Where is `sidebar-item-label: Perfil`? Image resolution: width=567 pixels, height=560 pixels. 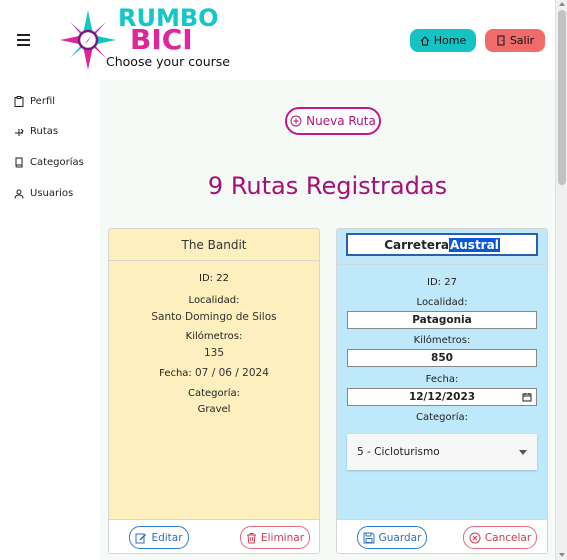 sidebar-item-label: Perfil is located at coordinates (43, 101).